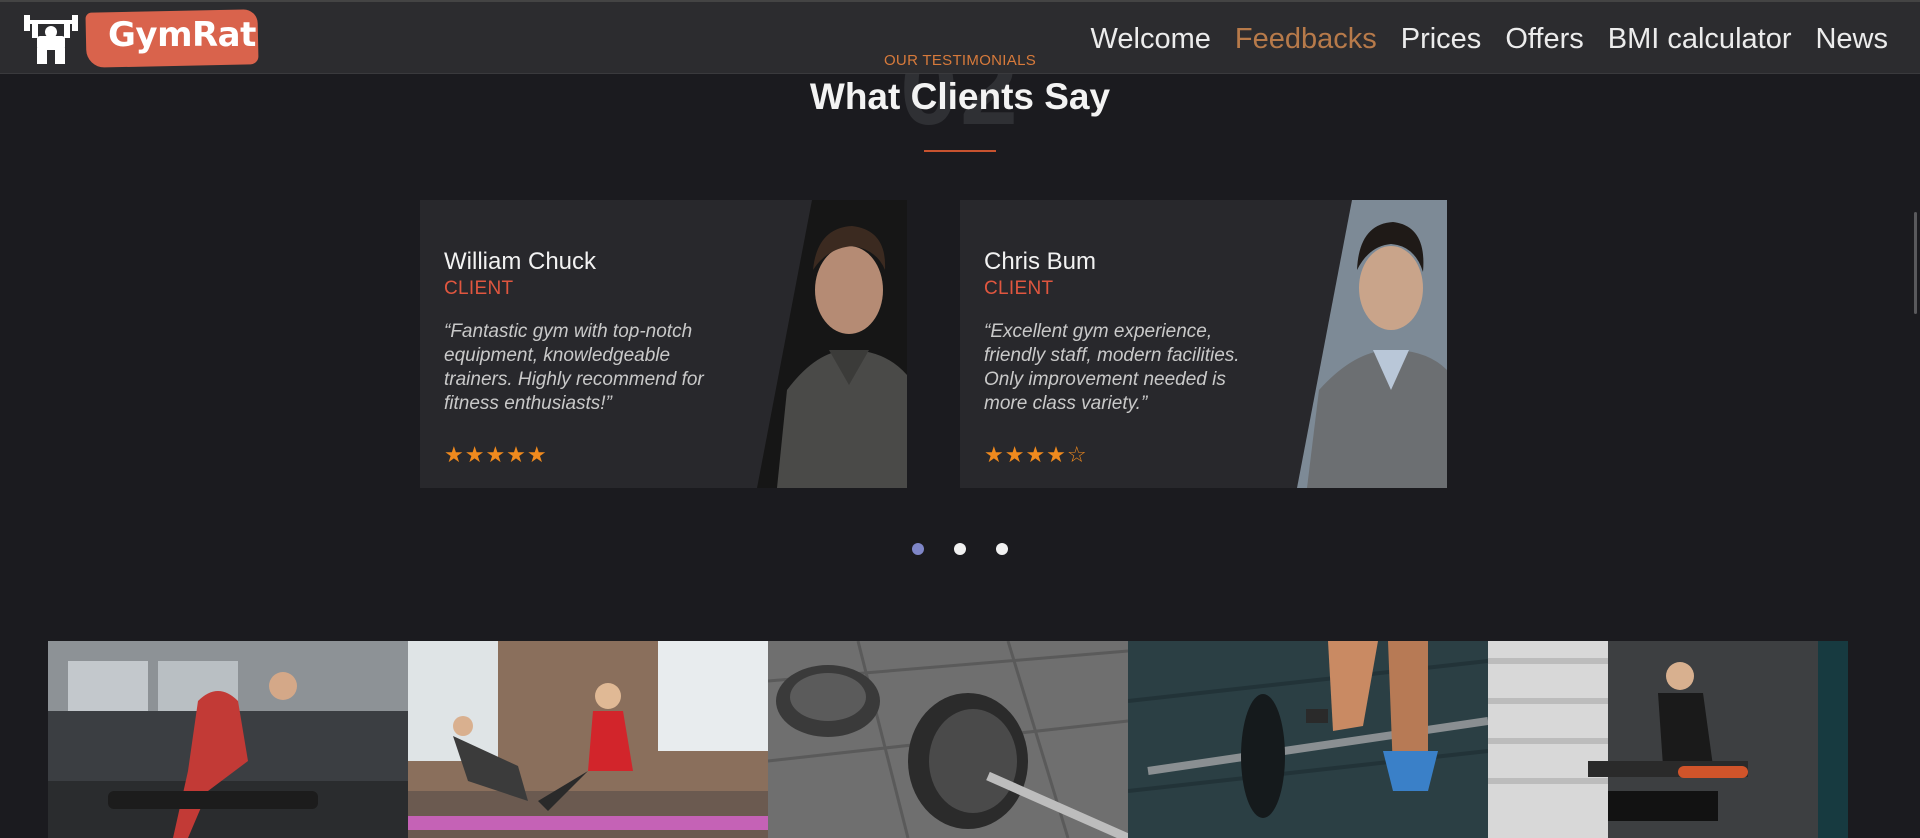 The width and height of the screenshot is (1920, 838). Describe the element at coordinates (1308, 739) in the screenshot. I see `gallery-image-deadlift` at that location.